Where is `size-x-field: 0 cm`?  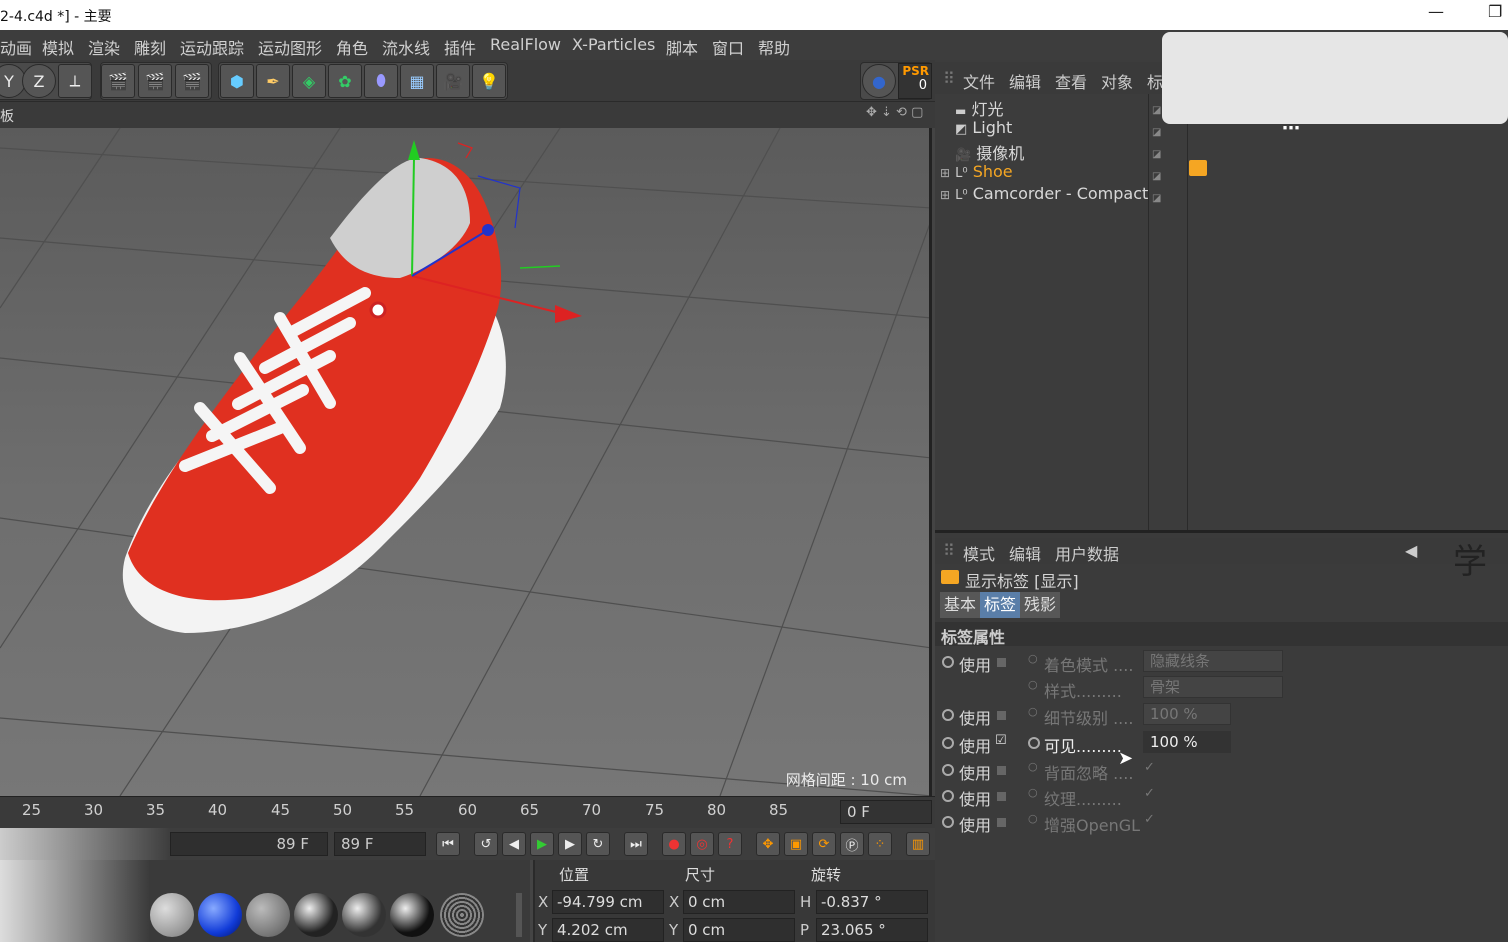 size-x-field: 0 cm is located at coordinates (739, 902).